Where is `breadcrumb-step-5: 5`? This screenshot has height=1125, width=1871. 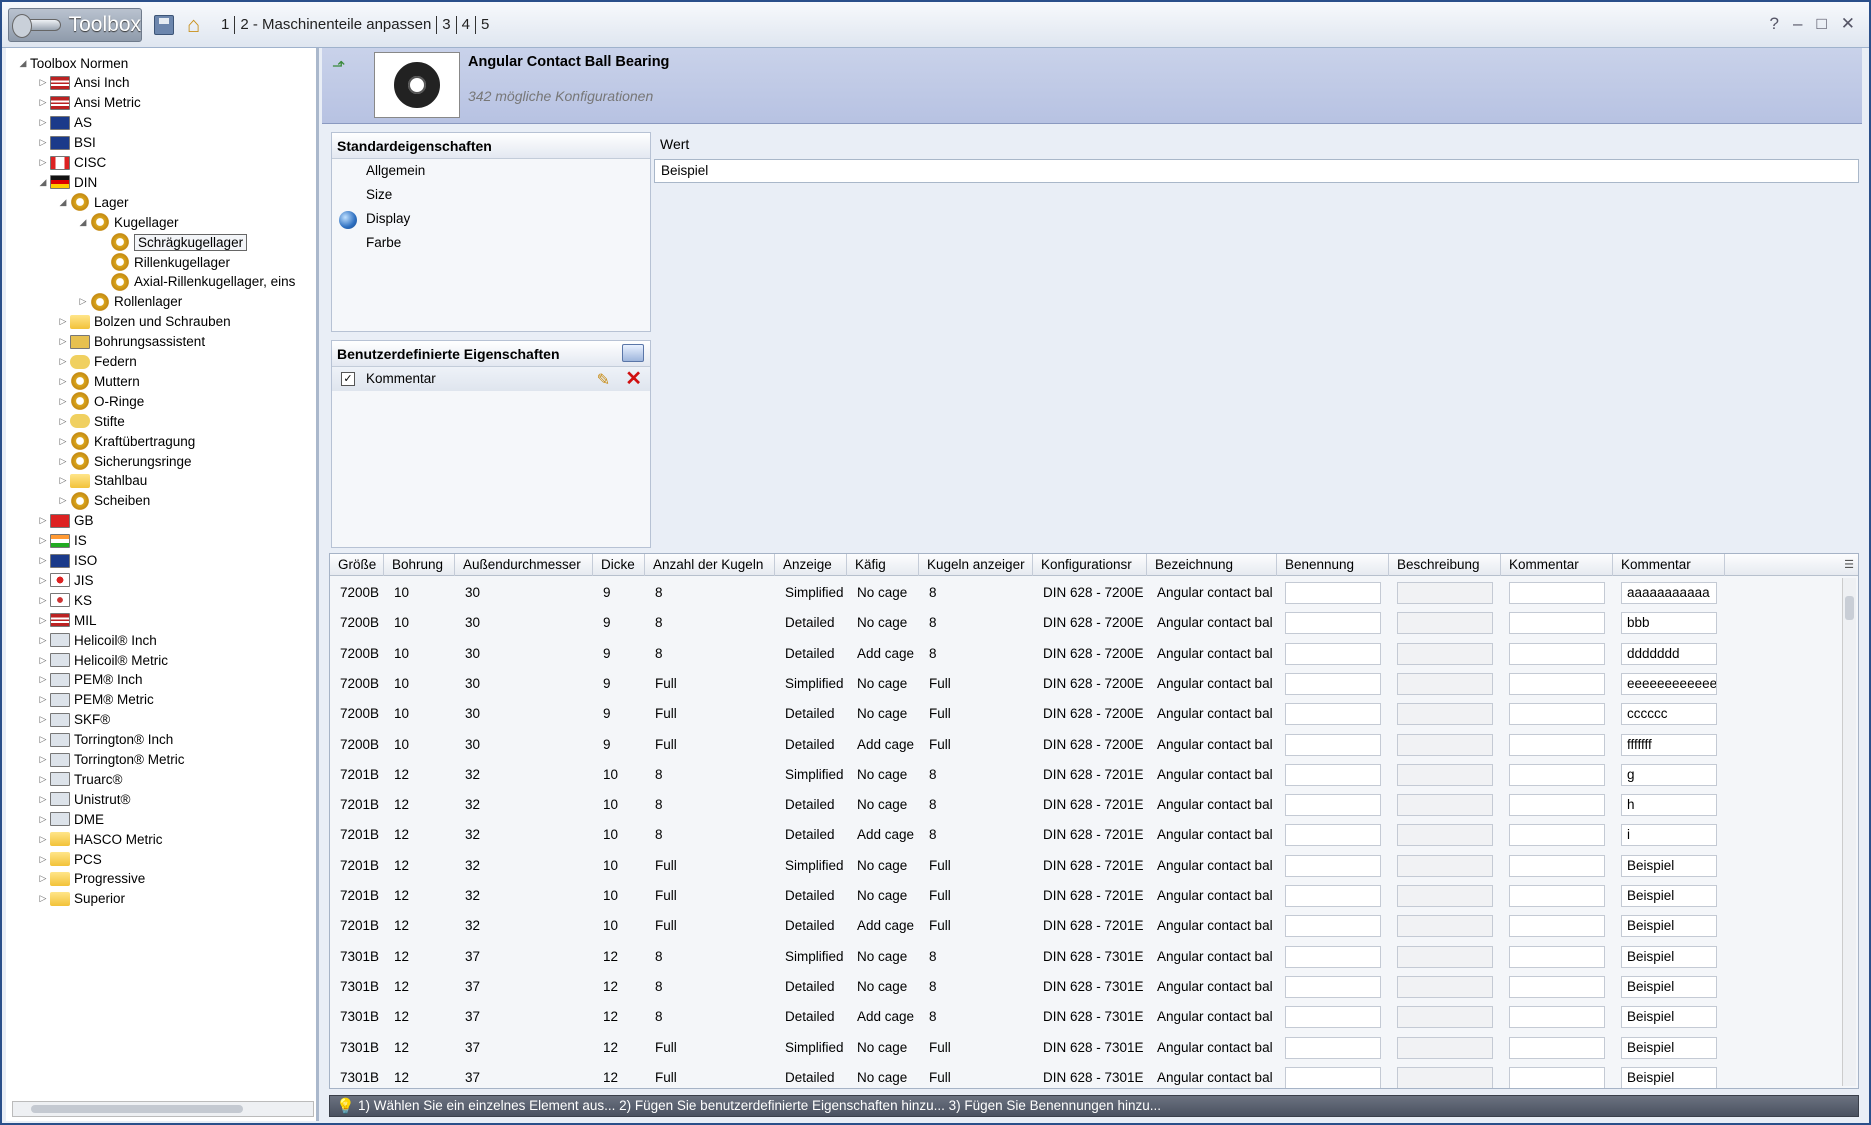 breadcrumb-step-5: 5 is located at coordinates (485, 25).